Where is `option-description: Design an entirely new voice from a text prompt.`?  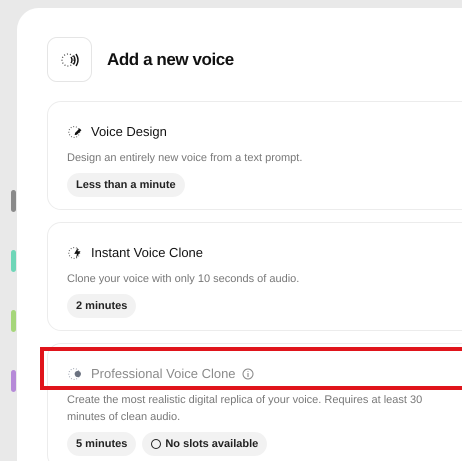 option-description: Design an entirely new voice from a text prompt. is located at coordinates (185, 158).